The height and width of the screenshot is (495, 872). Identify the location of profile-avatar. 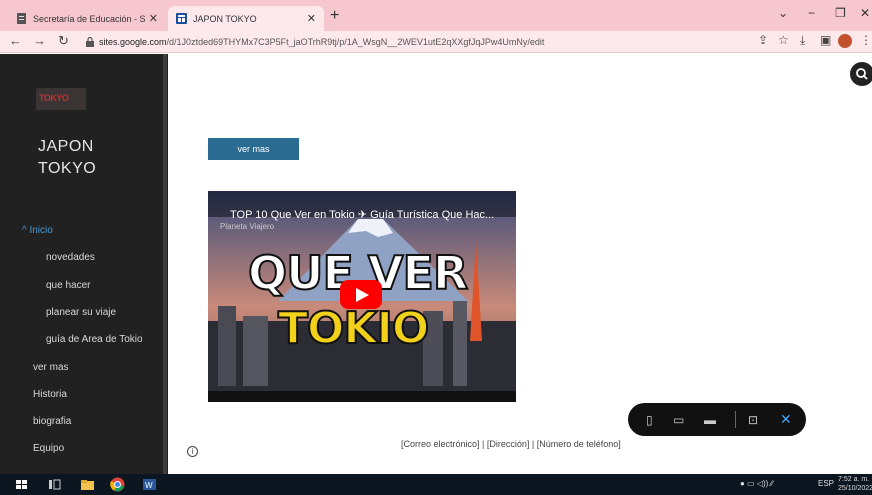
(845, 41).